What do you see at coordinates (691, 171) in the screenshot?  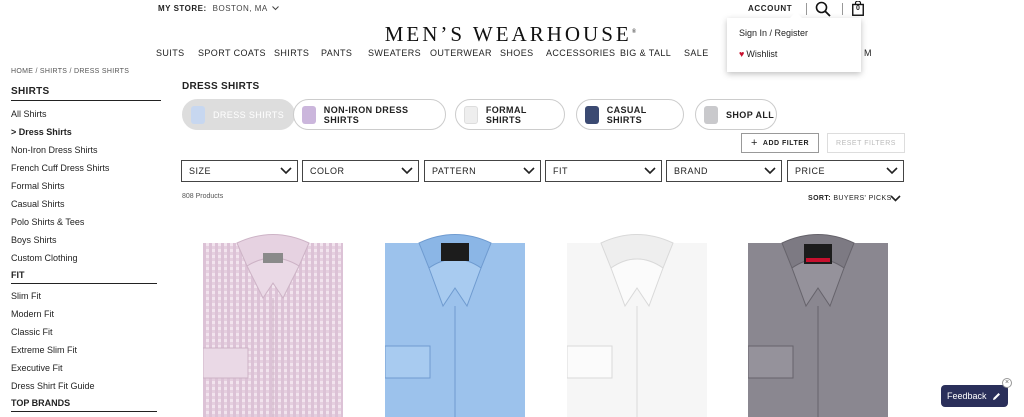 I see `filter-label: BRAND` at bounding box center [691, 171].